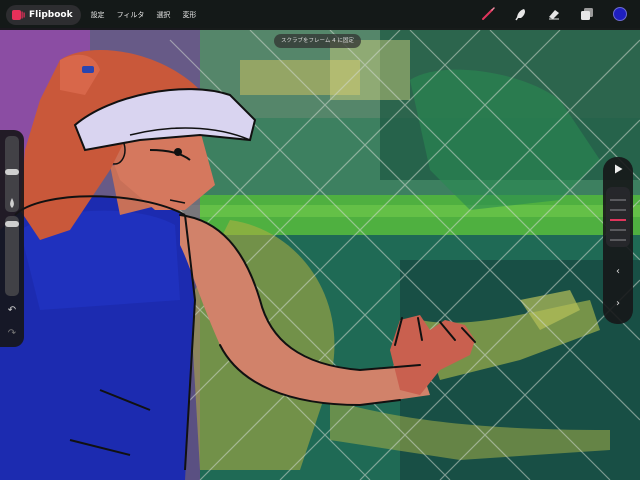  What do you see at coordinates (320, 15) in the screenshot?
I see `top-toolbar: Flipbook 設定 フィルタ 選択 変形` at bounding box center [320, 15].